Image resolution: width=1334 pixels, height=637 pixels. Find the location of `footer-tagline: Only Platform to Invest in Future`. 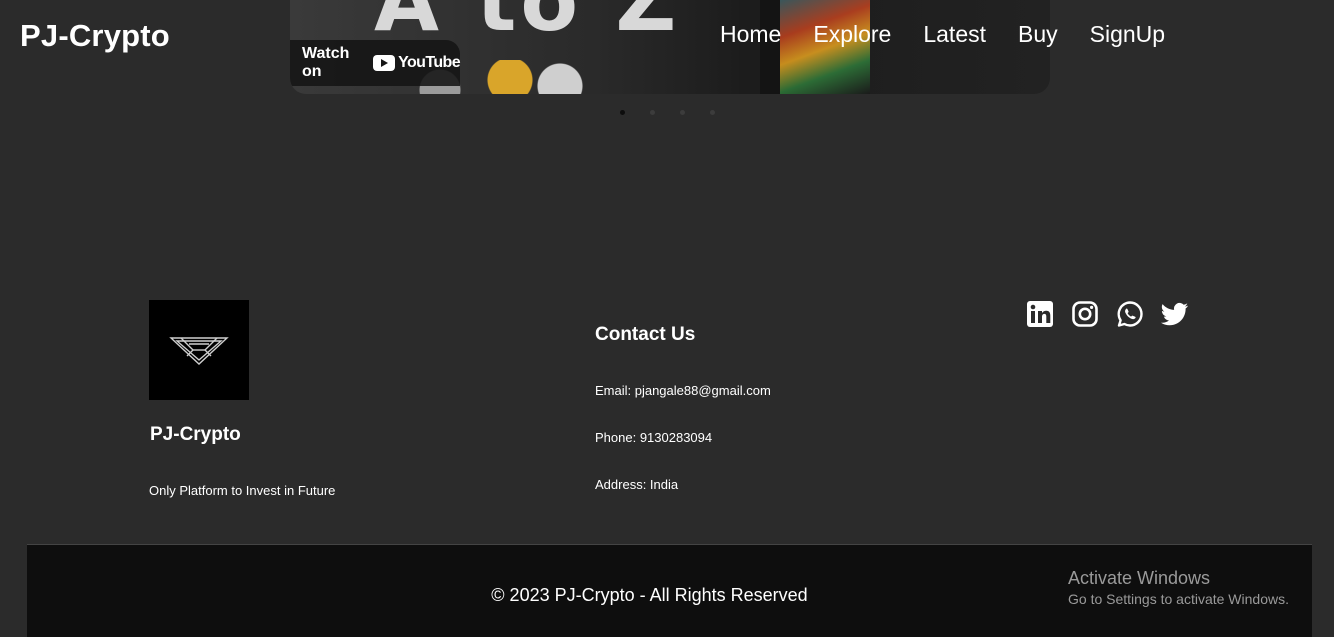

footer-tagline: Only Platform to Invest in Future is located at coordinates (242, 490).